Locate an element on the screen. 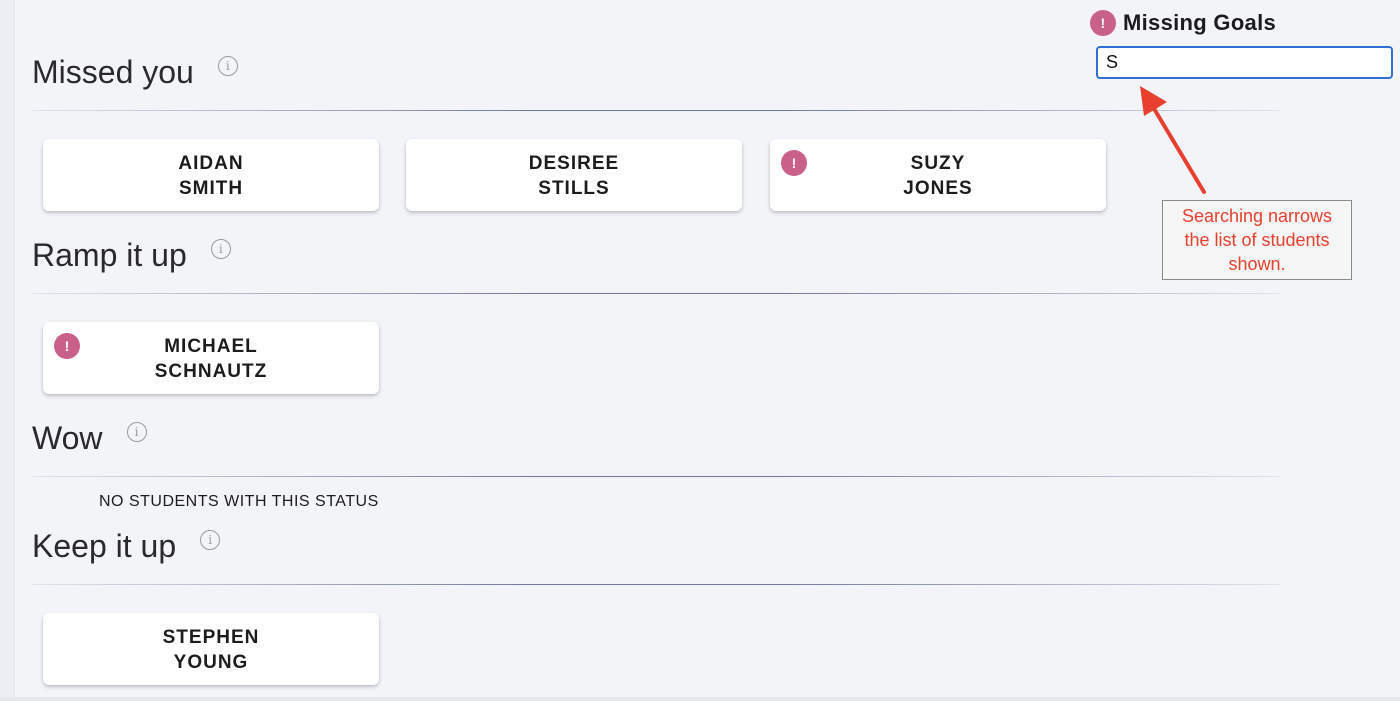 Image resolution: width=1400 pixels, height=701 pixels. student-card: DESIREE STILLS is located at coordinates (574, 175).